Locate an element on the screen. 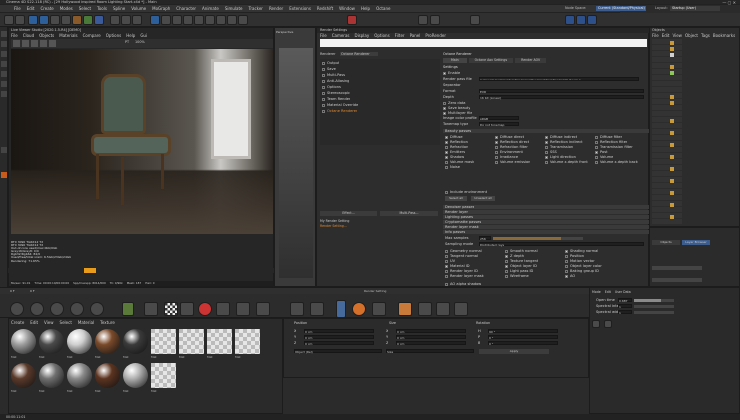 This screenshot has width=740, height=420. deformer-icon is located at coordinates (210, 20).